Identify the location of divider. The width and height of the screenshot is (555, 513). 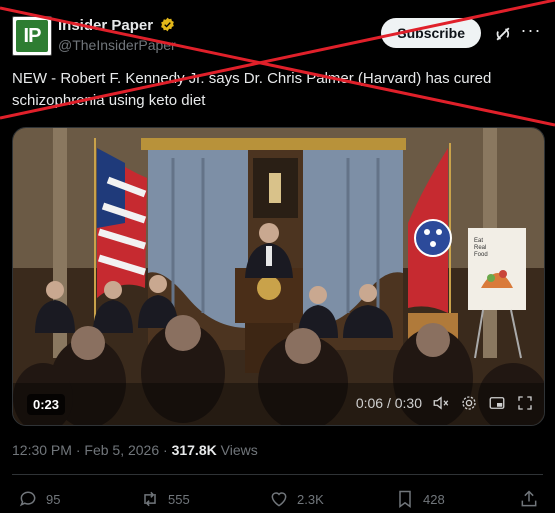
(277, 474).